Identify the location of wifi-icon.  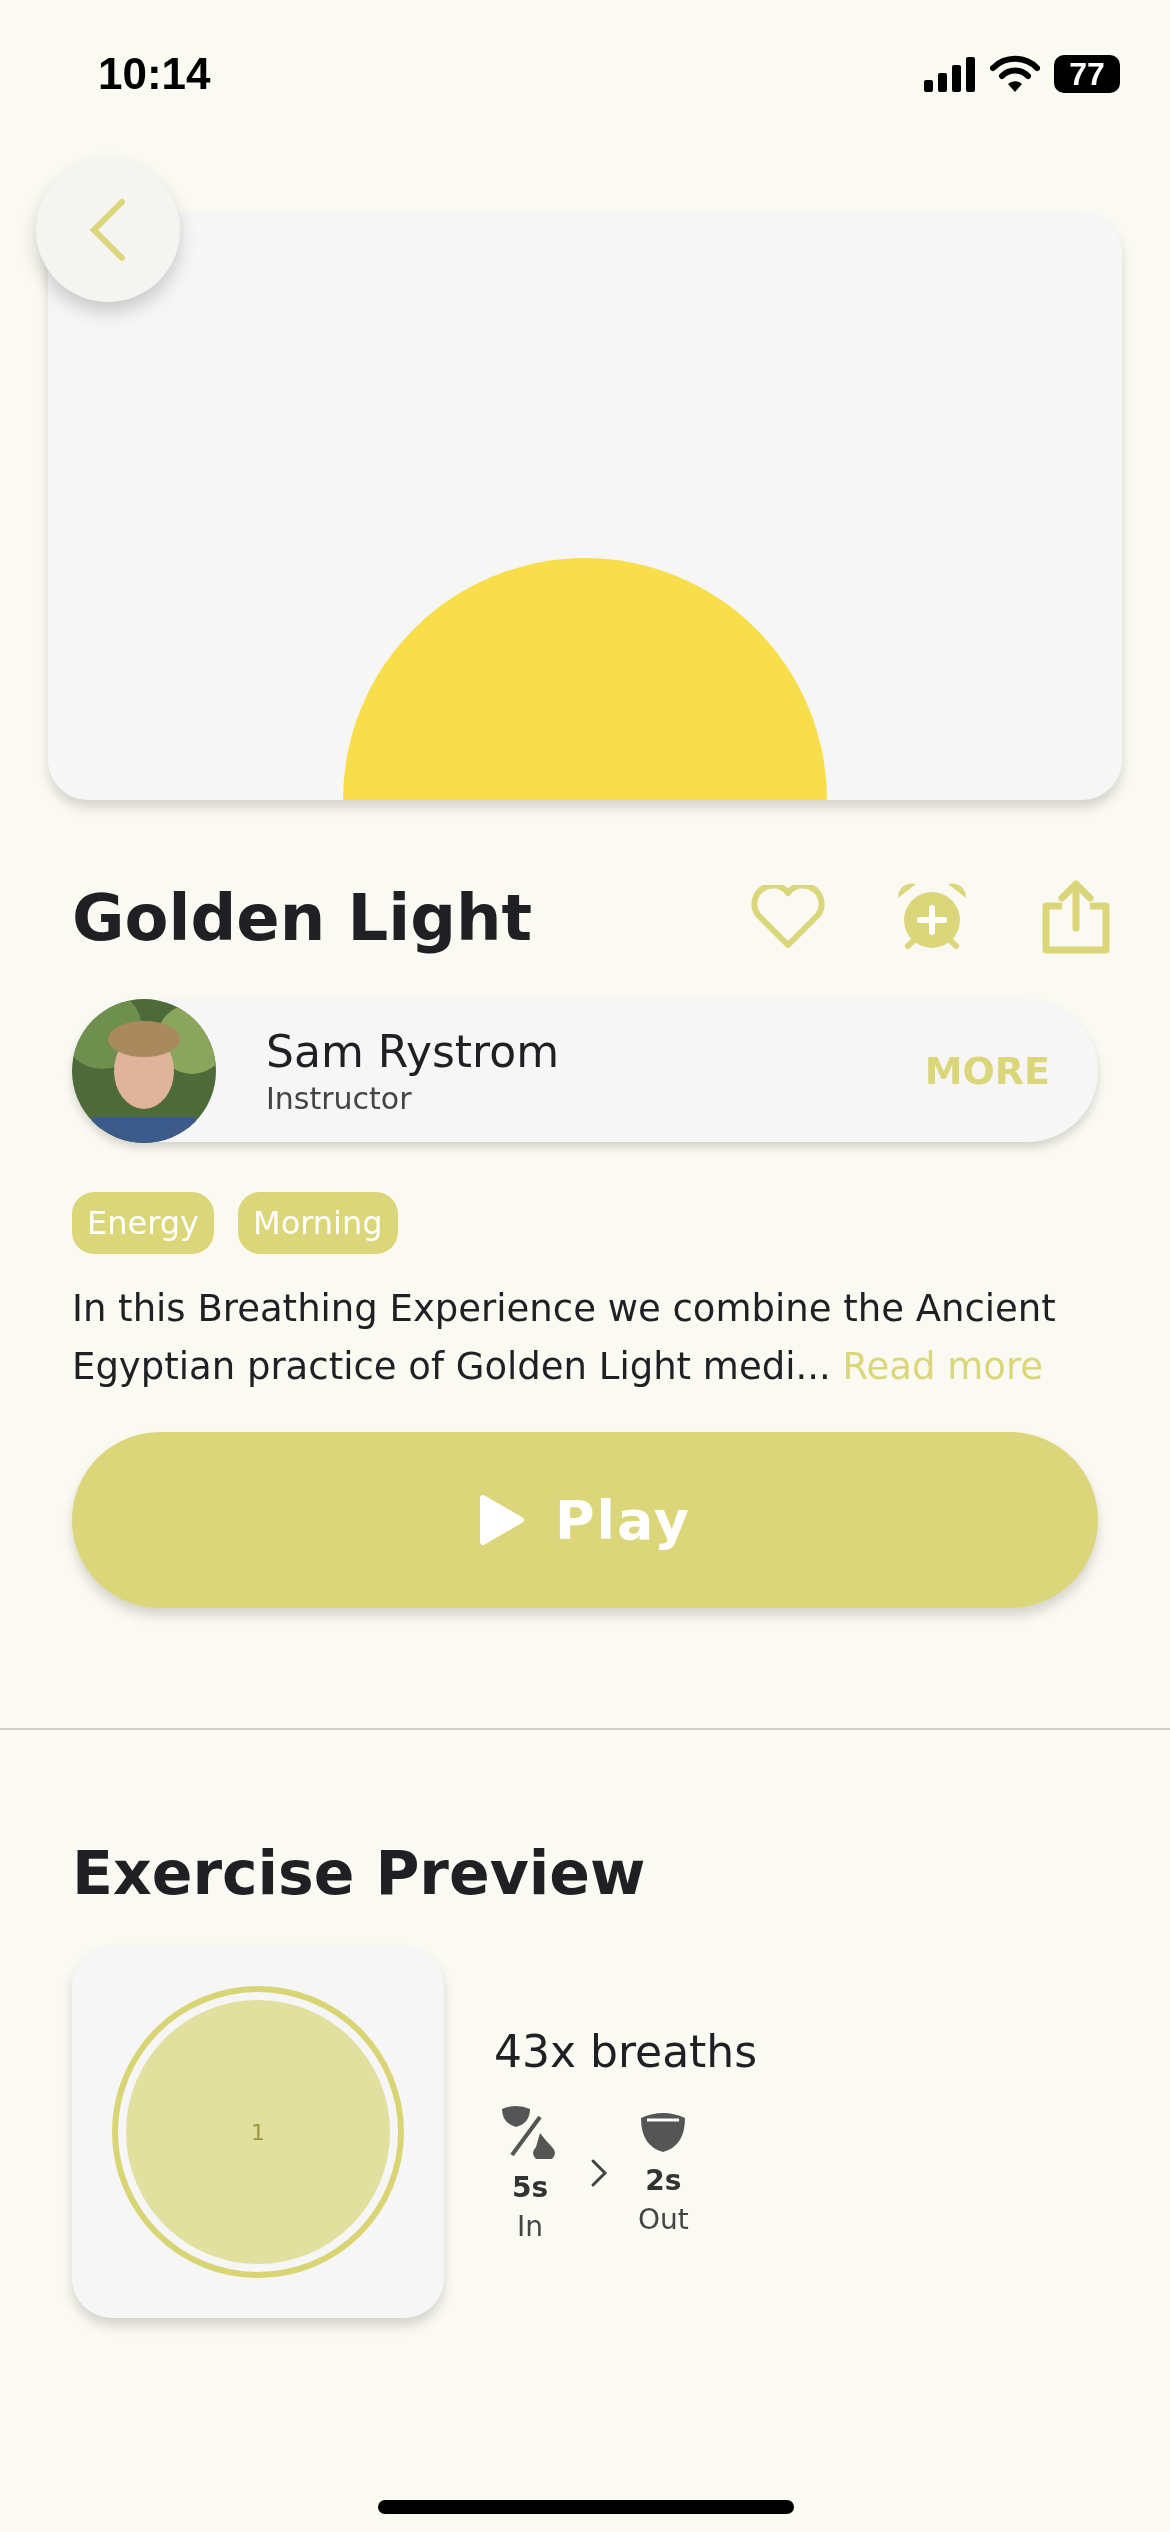
(1015, 74).